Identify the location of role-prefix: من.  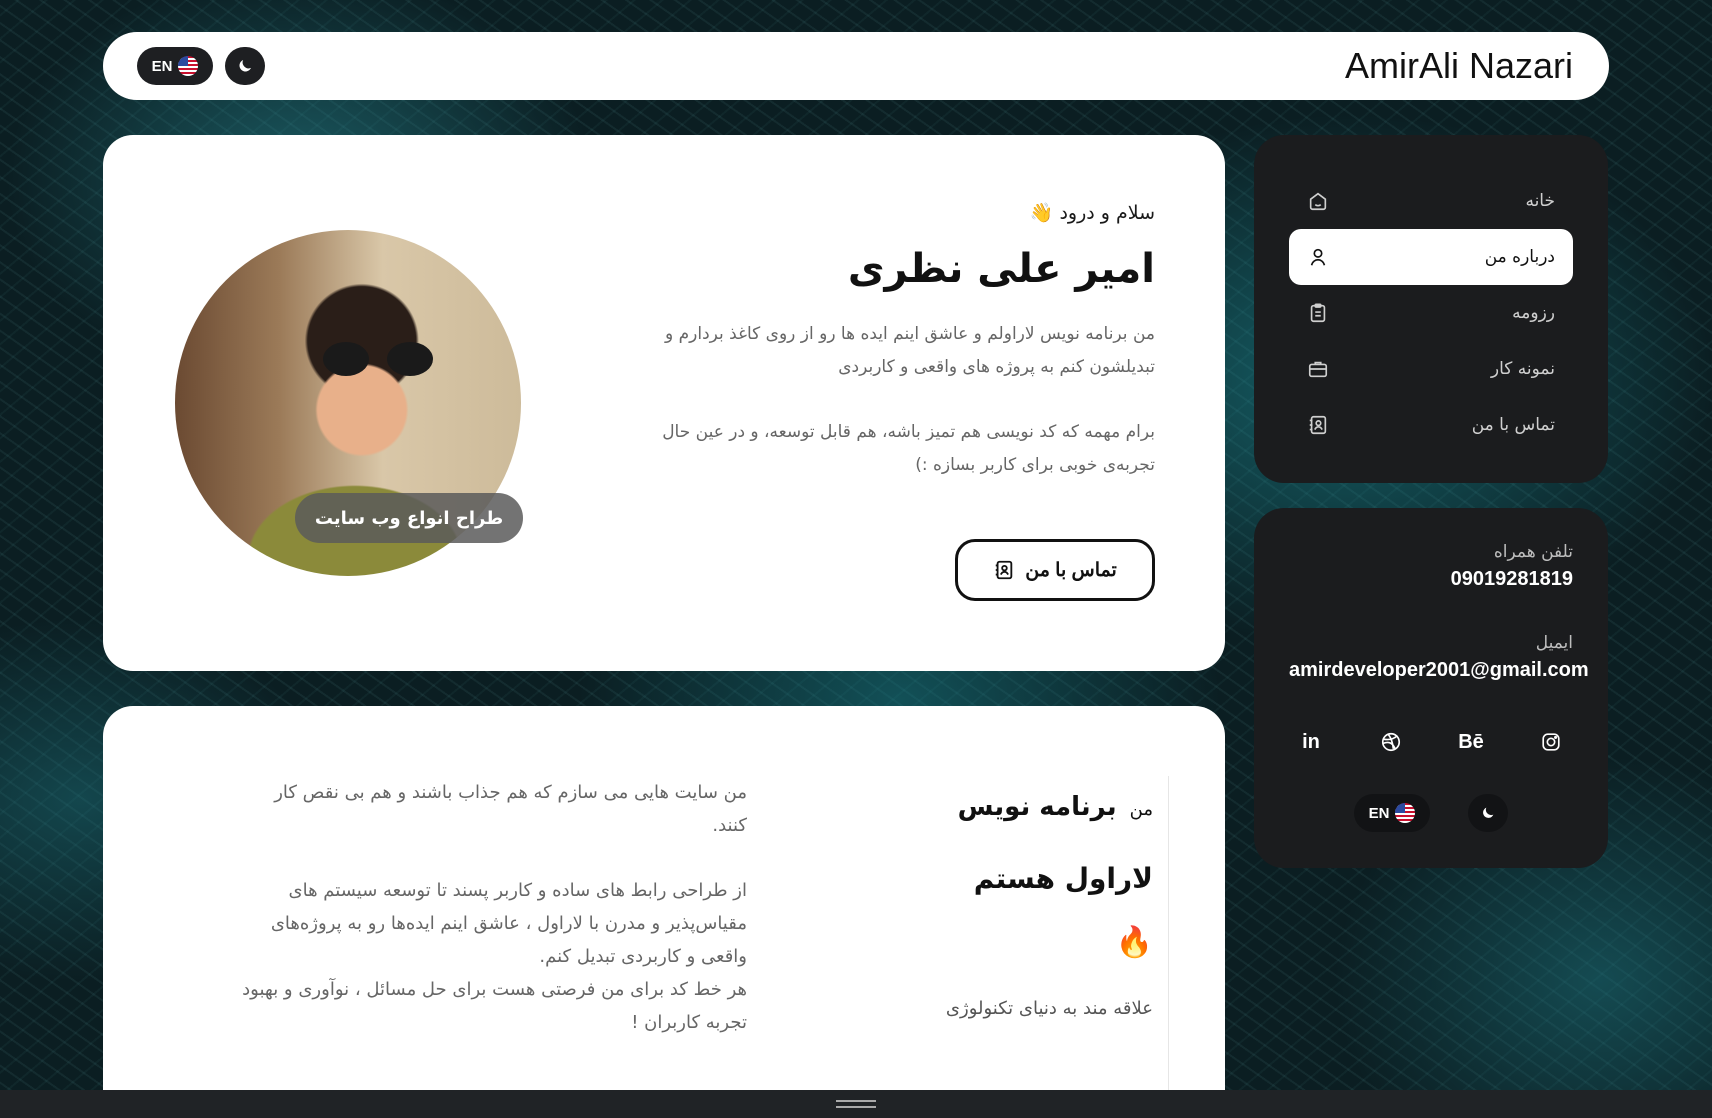
(1141, 809).